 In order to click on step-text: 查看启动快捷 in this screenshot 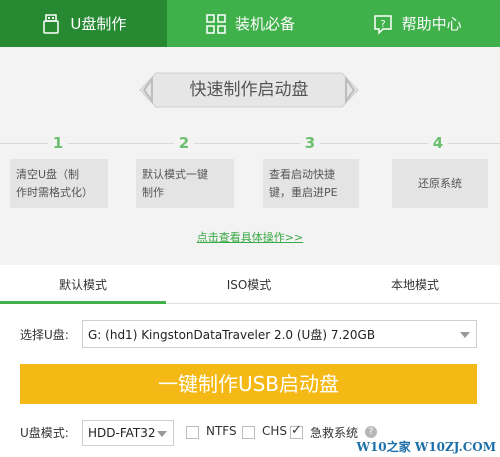, I will do `click(302, 174)`.